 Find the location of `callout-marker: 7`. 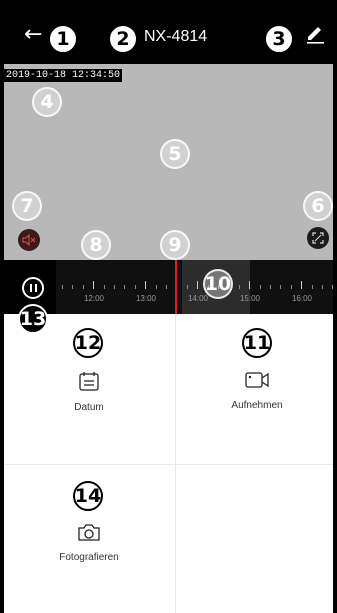

callout-marker: 7 is located at coordinates (27, 206).